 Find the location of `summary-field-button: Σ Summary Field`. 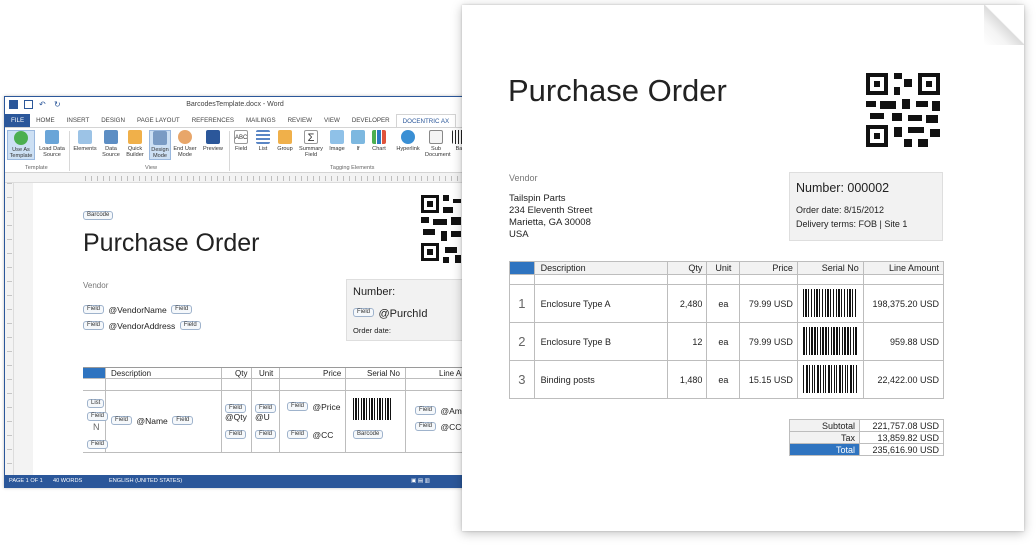

summary-field-button: Σ Summary Field is located at coordinates (311, 144).